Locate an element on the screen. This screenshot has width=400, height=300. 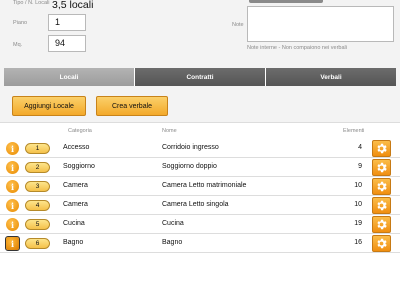
room-number-badge: 2 is located at coordinates (37, 167).